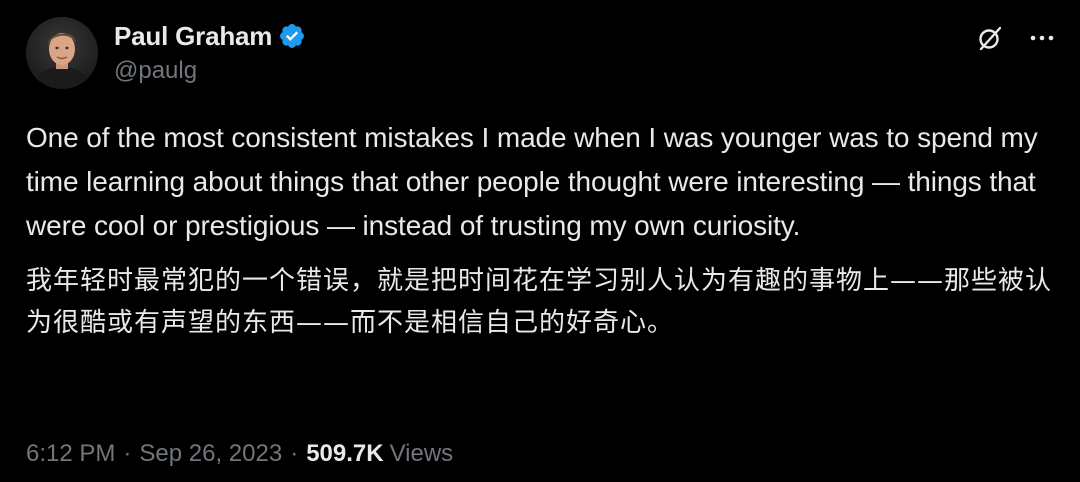 The image size is (1080, 482). I want to click on verified-badge-icon, so click(292, 36).